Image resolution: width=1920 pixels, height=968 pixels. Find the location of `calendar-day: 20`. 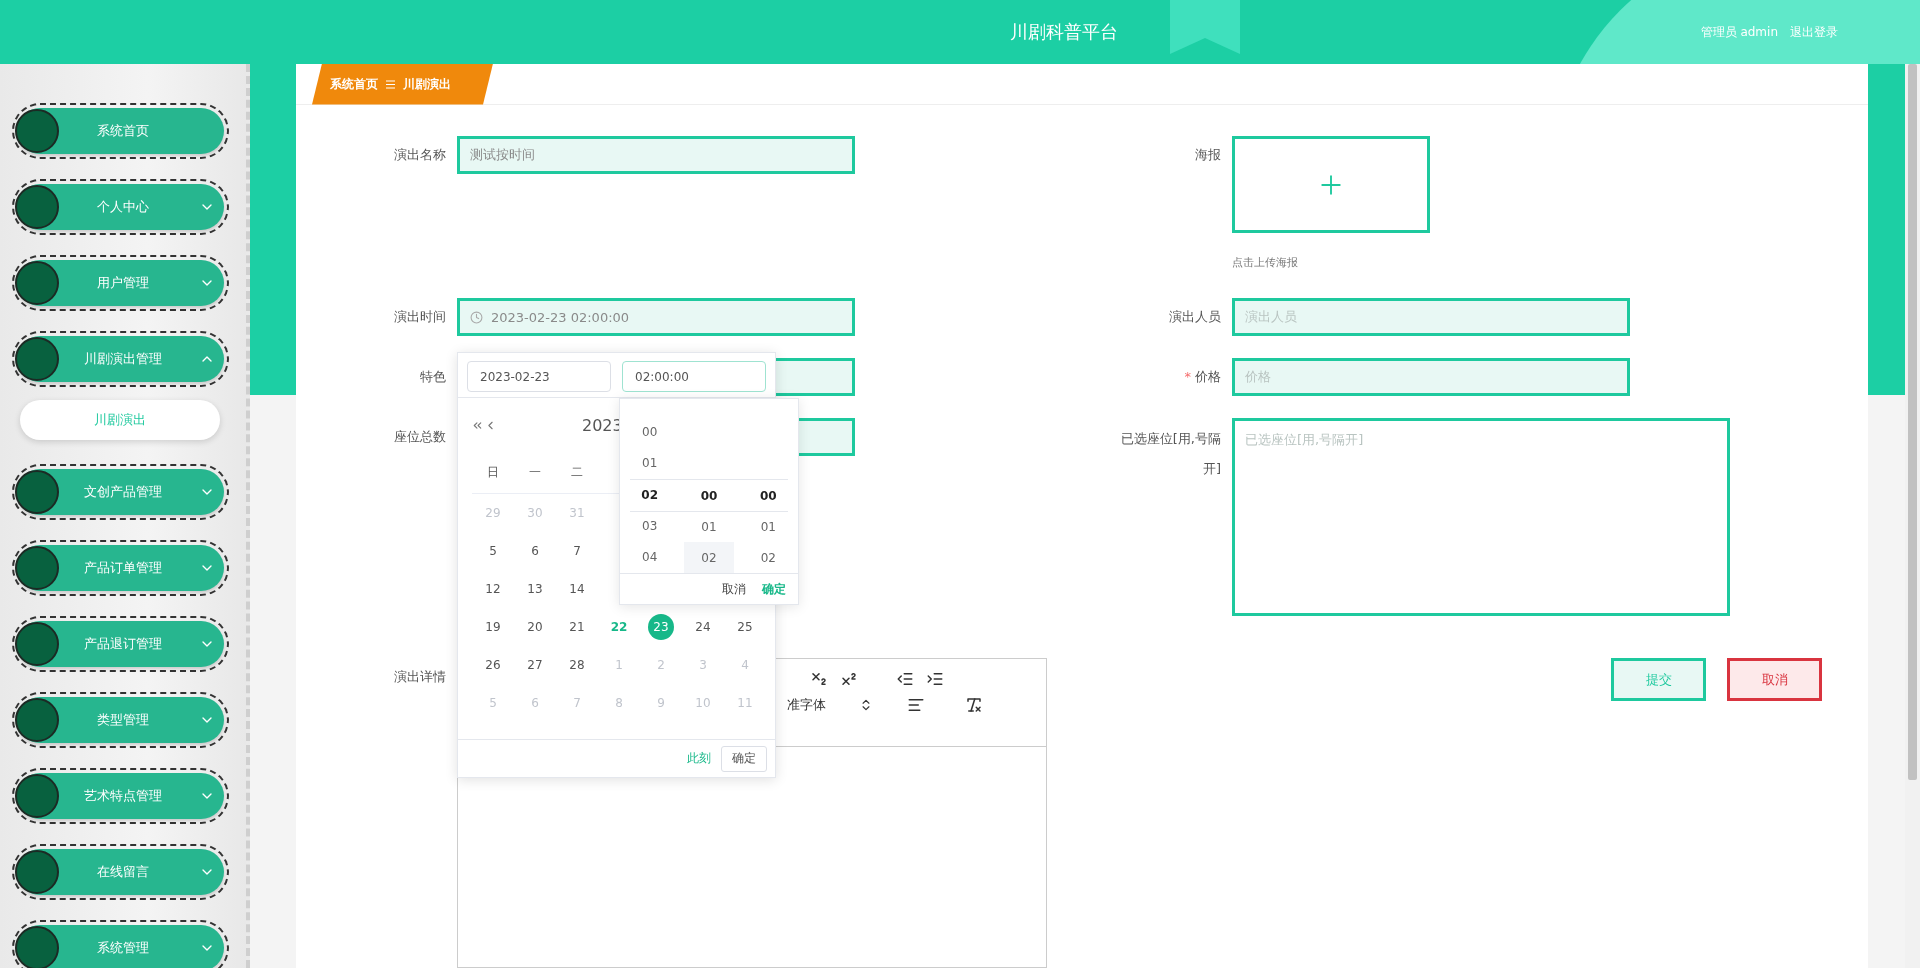

calendar-day: 20 is located at coordinates (535, 627).